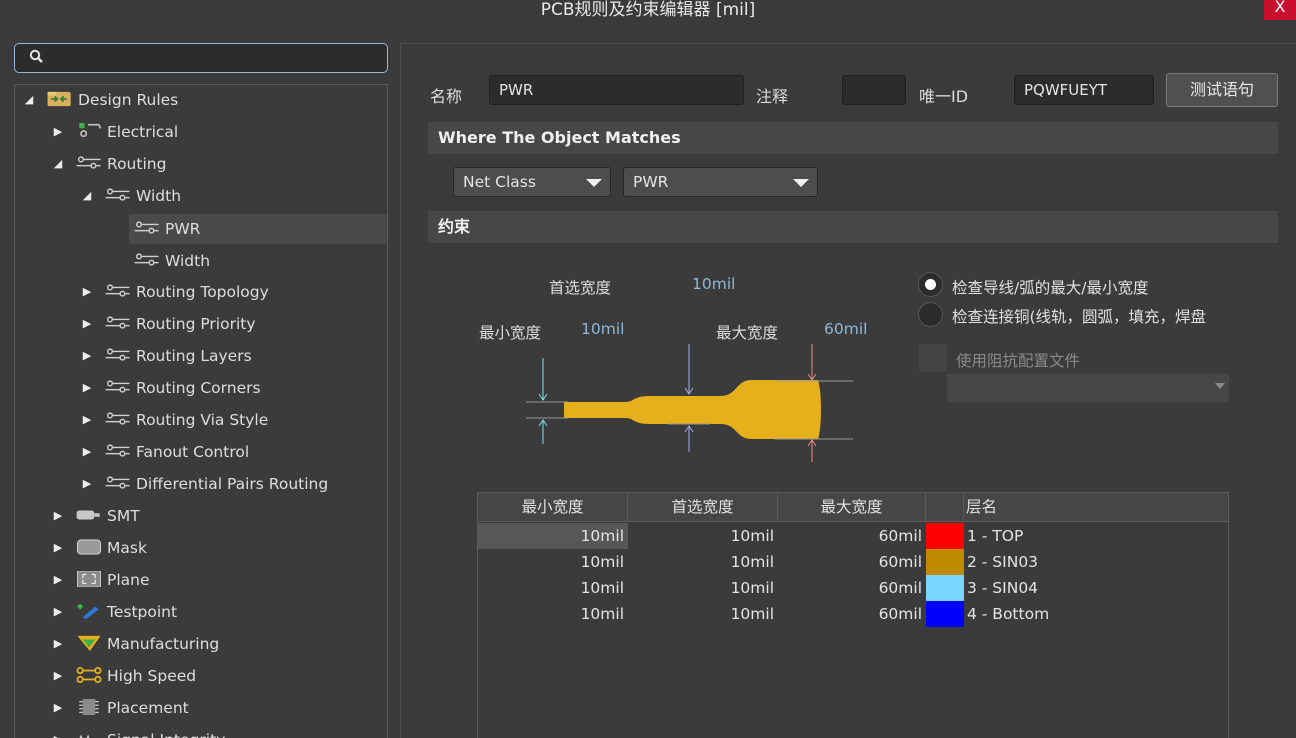  I want to click on table-row: 10mil 10mil 60mil 1 - TOP, so click(853, 536).